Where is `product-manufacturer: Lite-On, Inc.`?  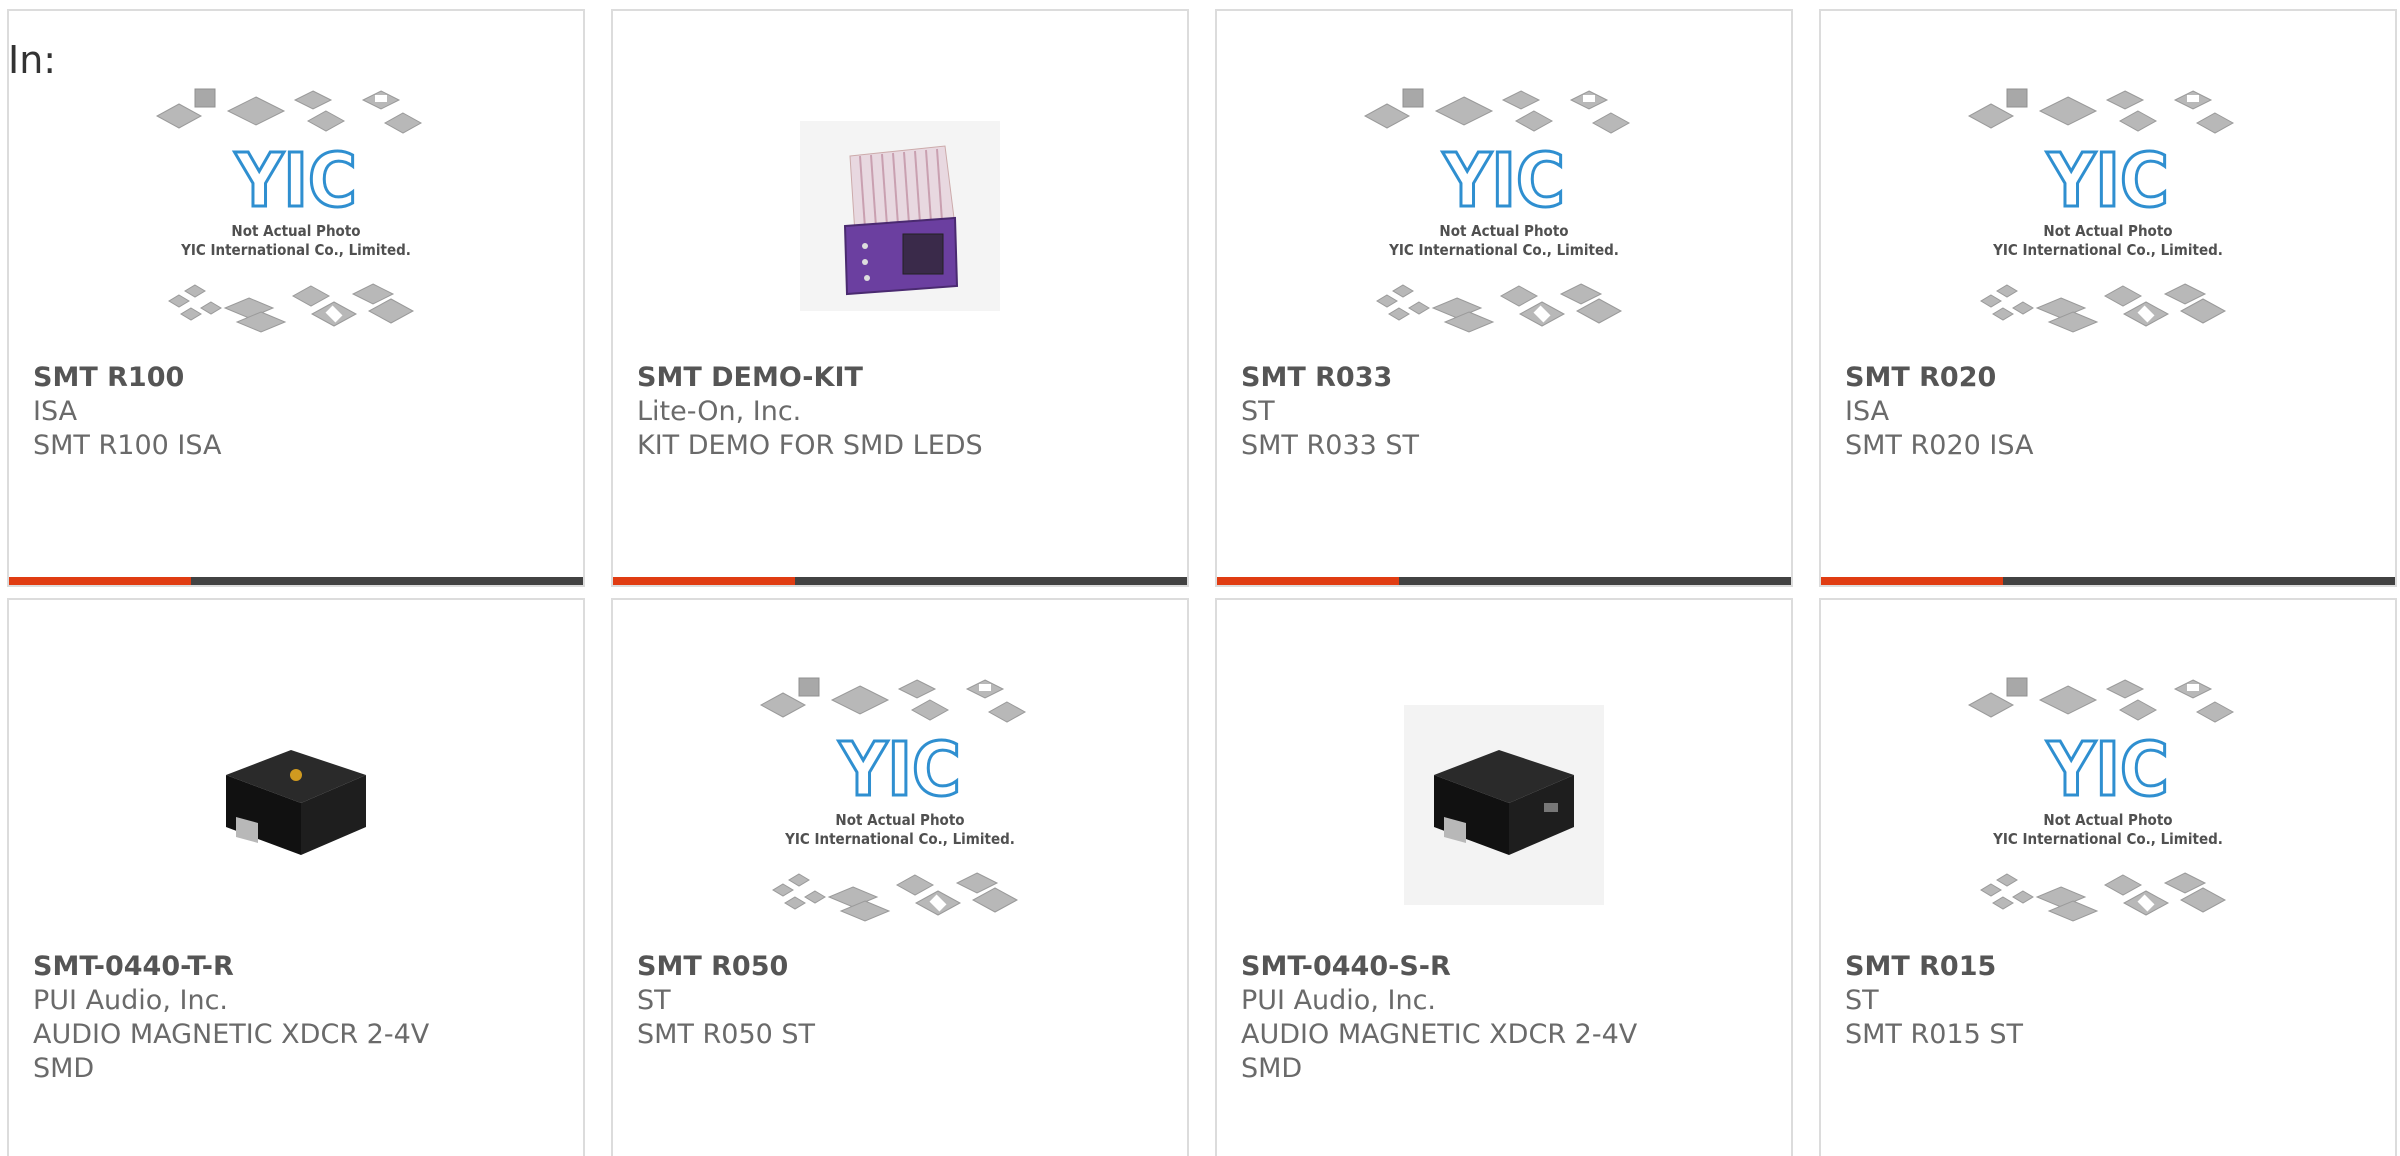 product-manufacturer: Lite-On, Inc. is located at coordinates (719, 411).